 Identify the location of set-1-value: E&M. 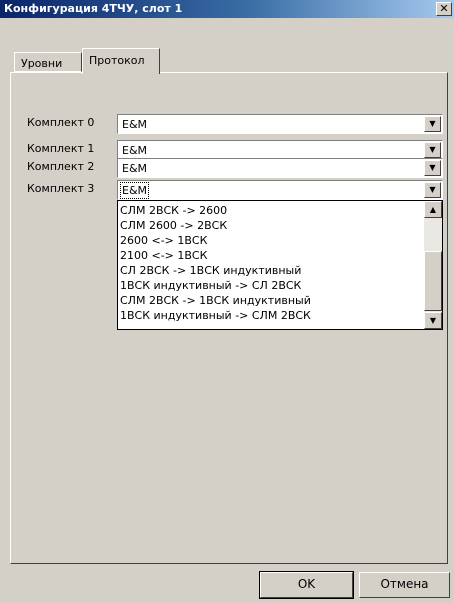
(135, 150).